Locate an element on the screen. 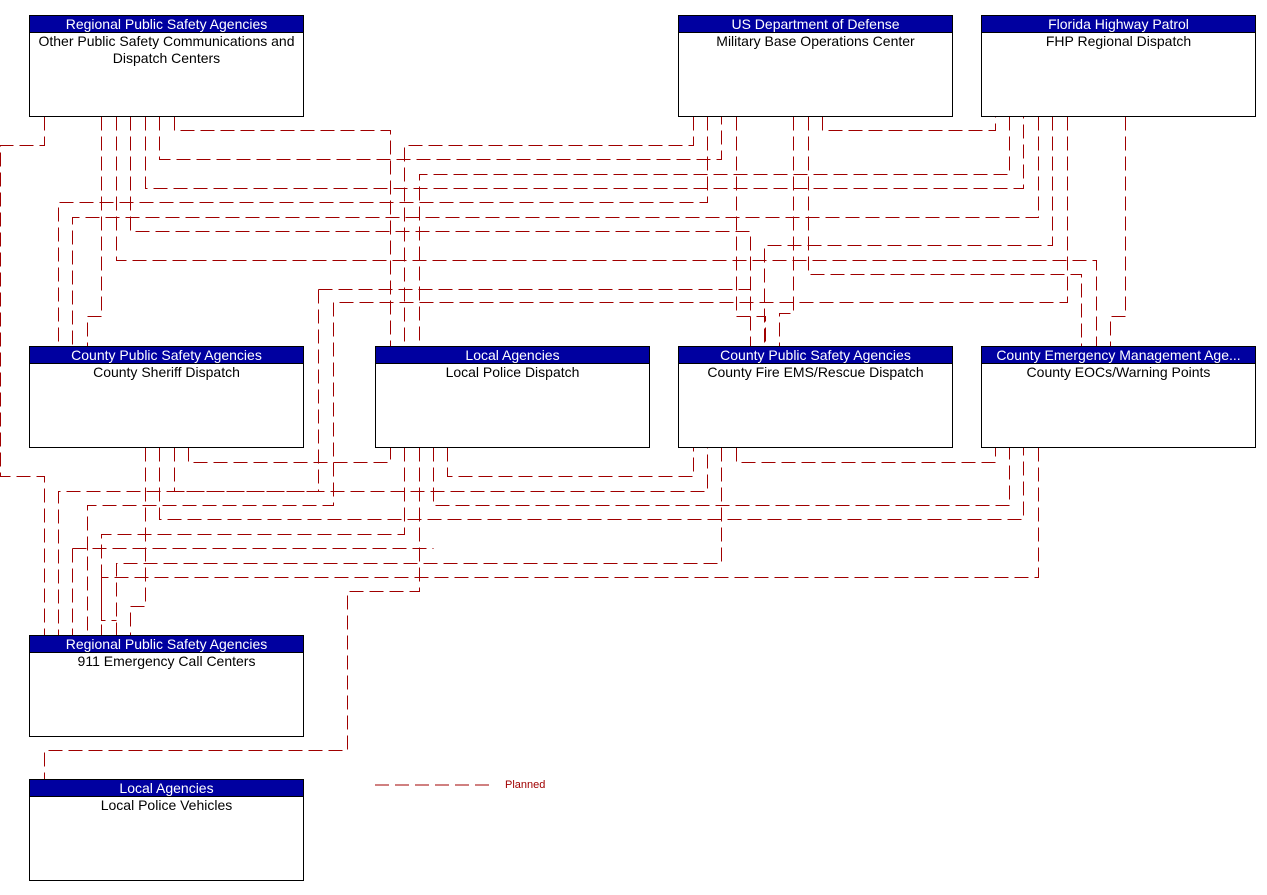 Image resolution: width=1267 pixels, height=895 pixels. legend: Planned is located at coordinates (475, 786).